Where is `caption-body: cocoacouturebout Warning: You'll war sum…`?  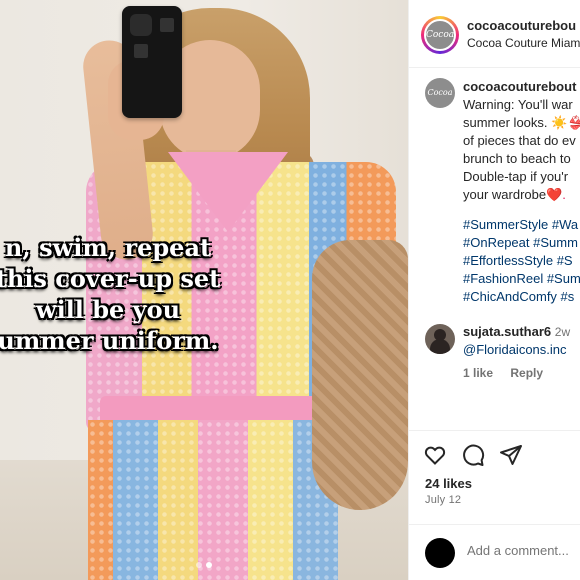 caption-body: cocoacouturebout Warning: You'll war sum… is located at coordinates (521, 141).